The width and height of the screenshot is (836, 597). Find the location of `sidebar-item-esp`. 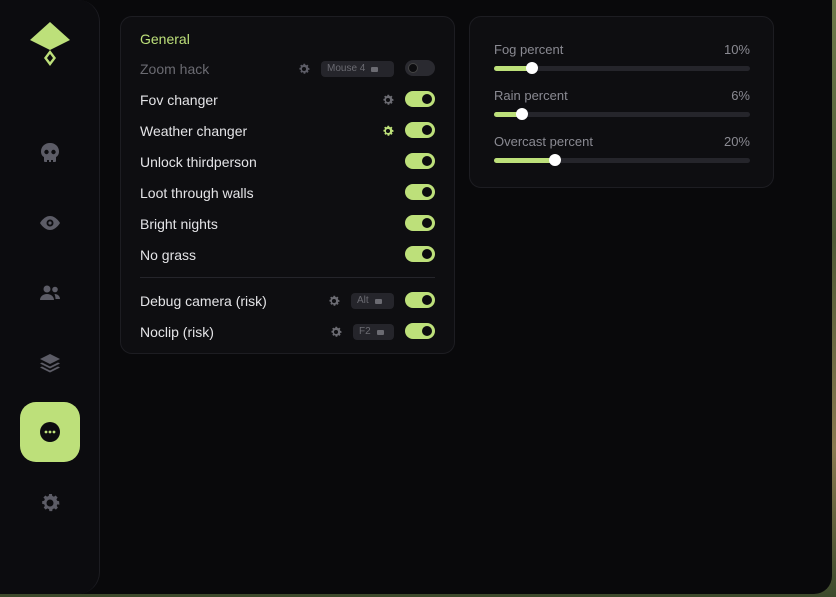

sidebar-item-esp is located at coordinates (50, 223).